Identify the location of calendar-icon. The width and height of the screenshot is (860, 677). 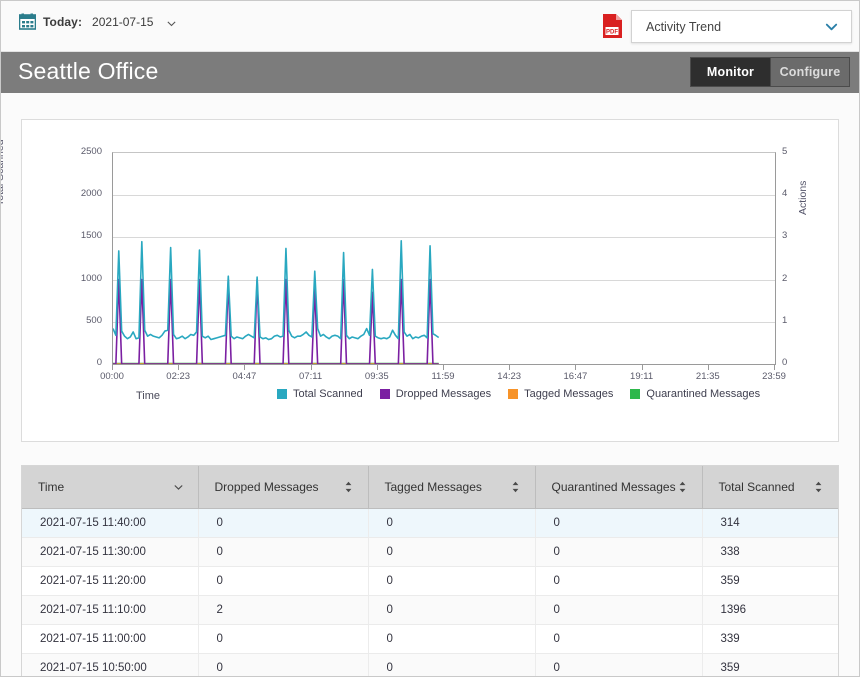
(27, 21).